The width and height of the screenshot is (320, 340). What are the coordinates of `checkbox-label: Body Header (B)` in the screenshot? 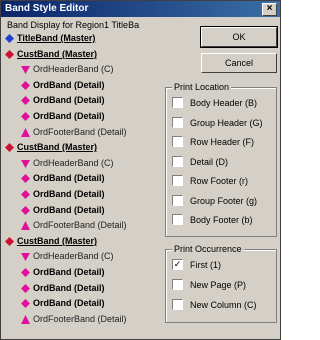 It's located at (224, 103).